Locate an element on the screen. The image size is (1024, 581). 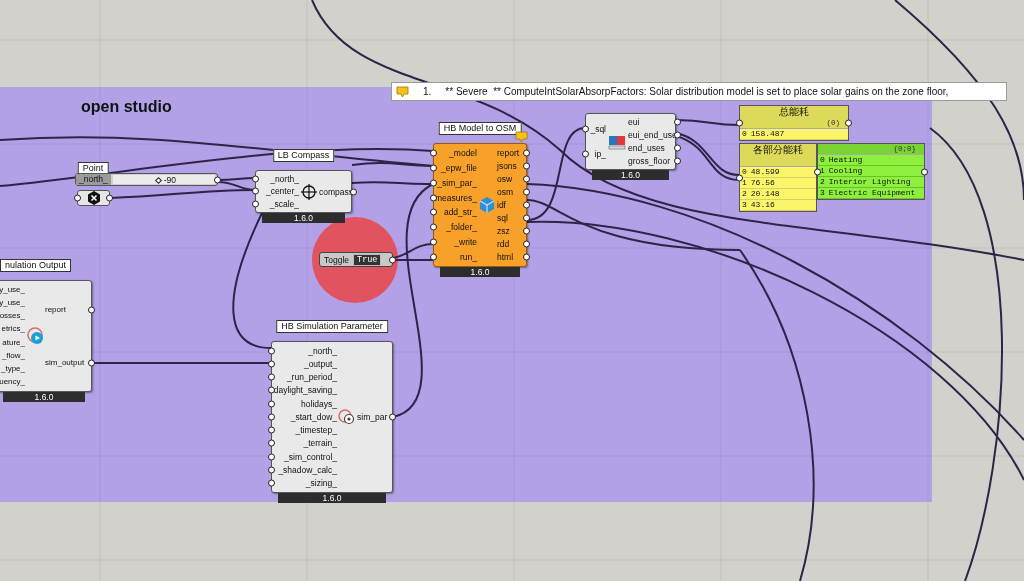
panel-value: Cooling is located at coordinates (845, 171).